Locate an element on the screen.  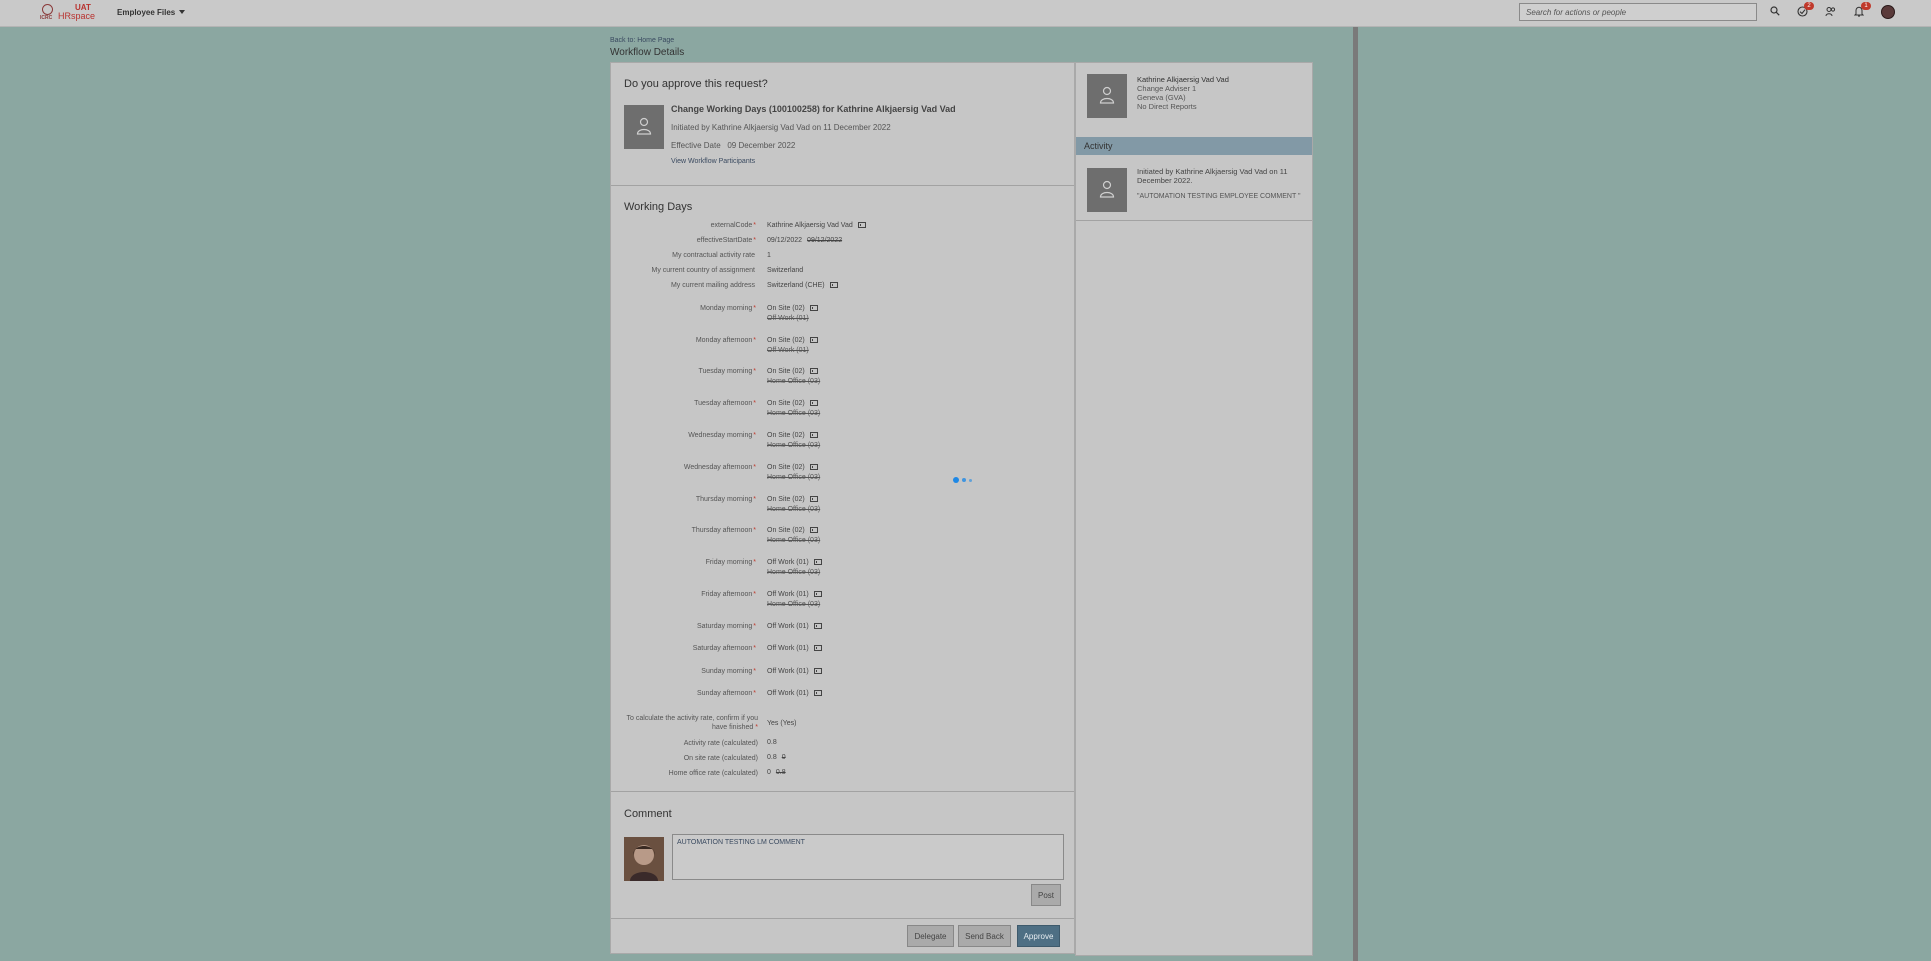
logo-icrc-text: ICRC is located at coordinates (46, 18).